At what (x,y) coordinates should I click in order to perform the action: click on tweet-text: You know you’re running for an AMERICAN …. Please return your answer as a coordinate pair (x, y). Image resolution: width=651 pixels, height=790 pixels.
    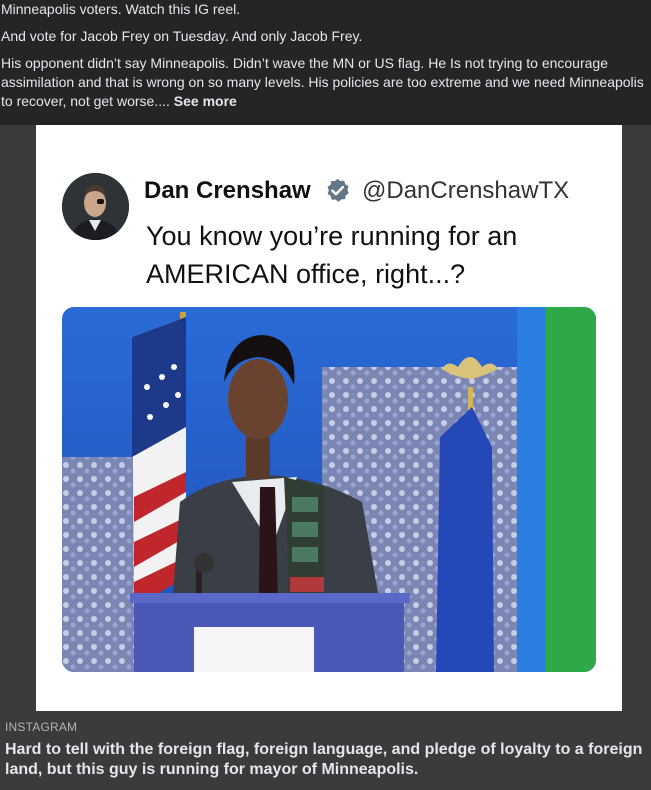
    Looking at the image, I should click on (332, 255).